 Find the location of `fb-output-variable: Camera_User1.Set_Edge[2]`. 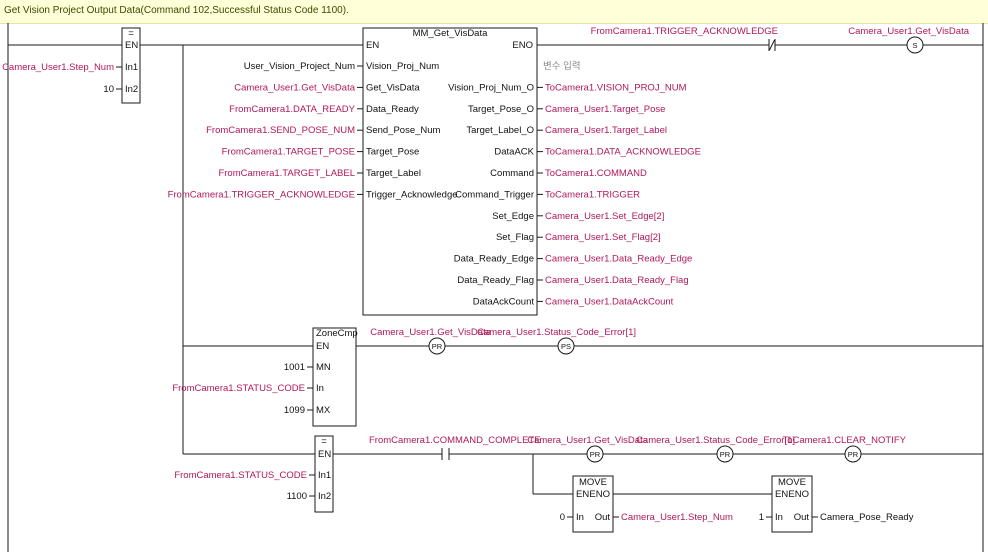

fb-output-variable: Camera_User1.Set_Edge[2] is located at coordinates (604, 216).